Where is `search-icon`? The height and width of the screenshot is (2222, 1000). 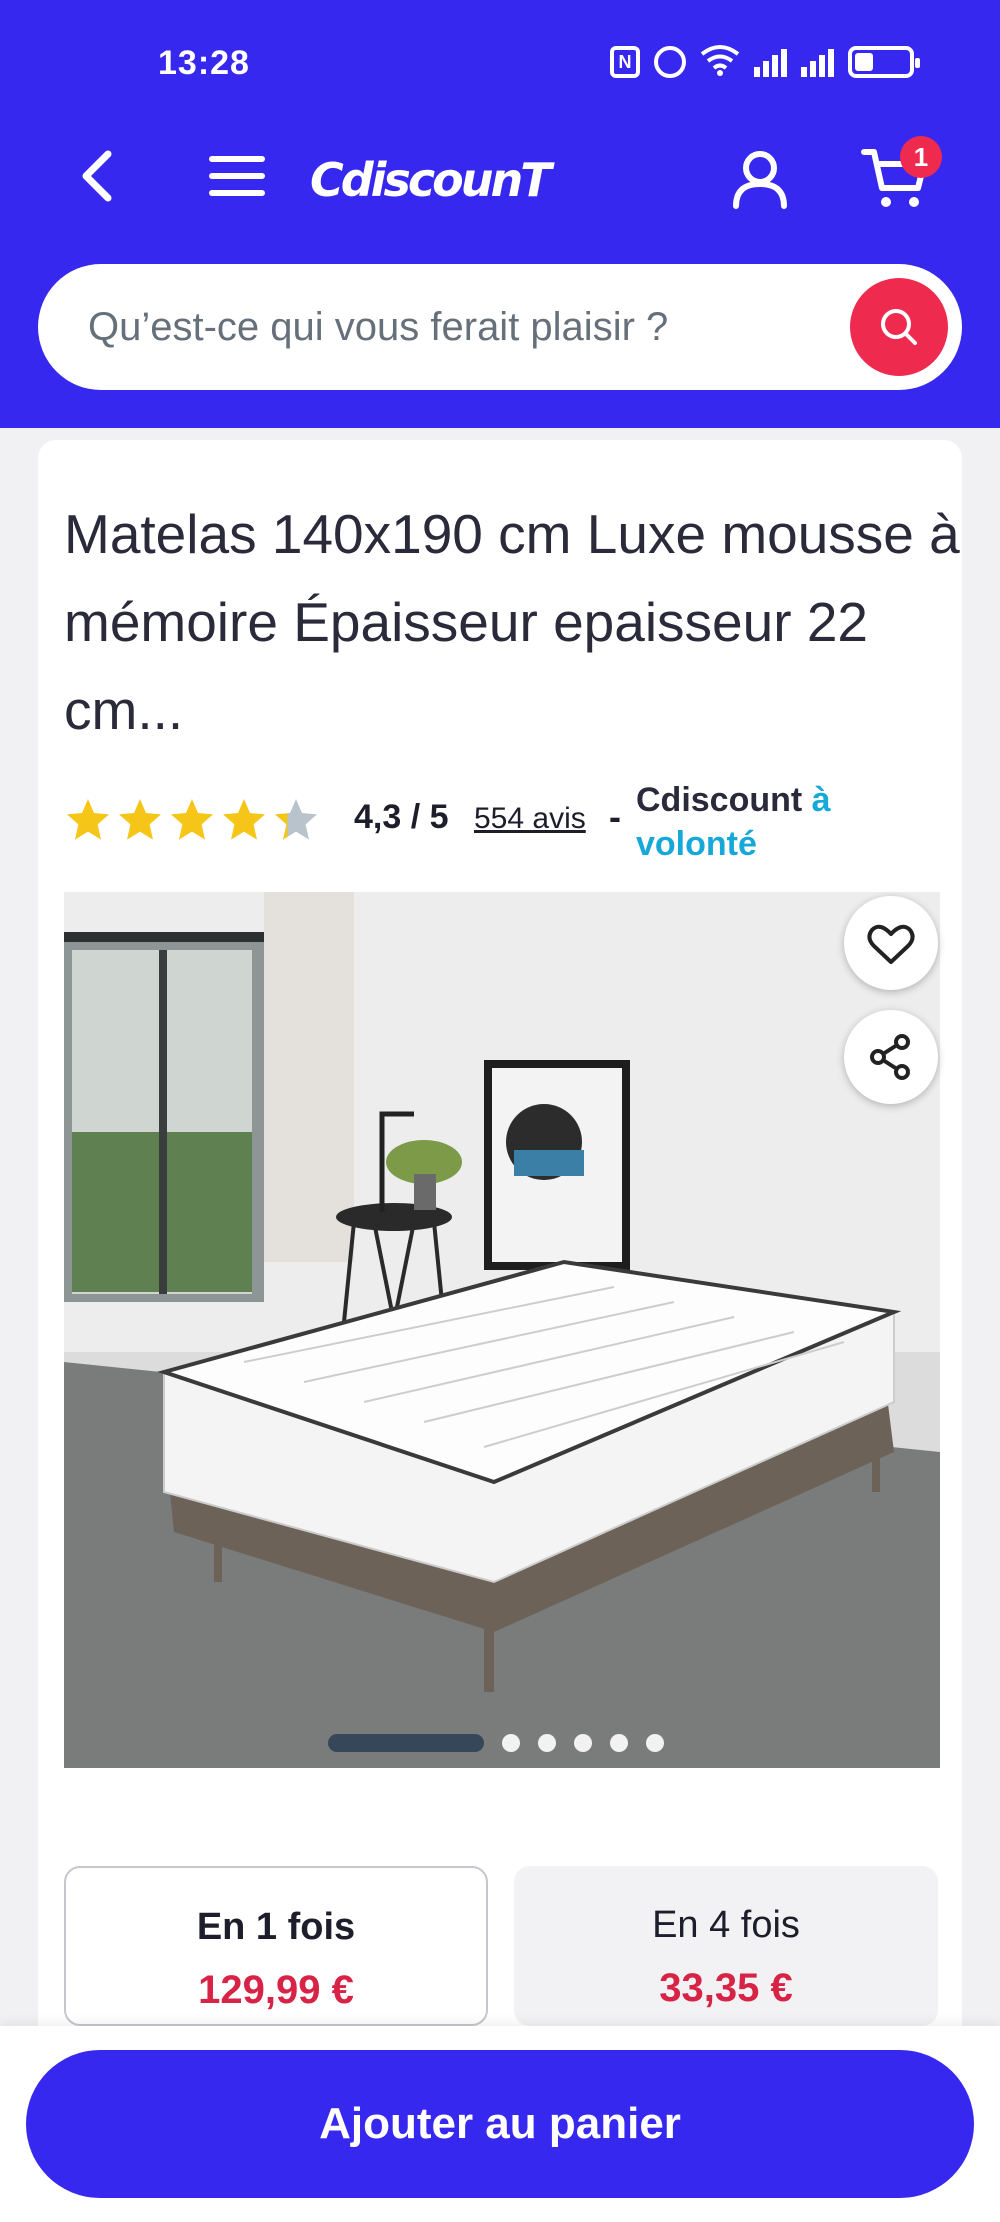
search-icon is located at coordinates (899, 327).